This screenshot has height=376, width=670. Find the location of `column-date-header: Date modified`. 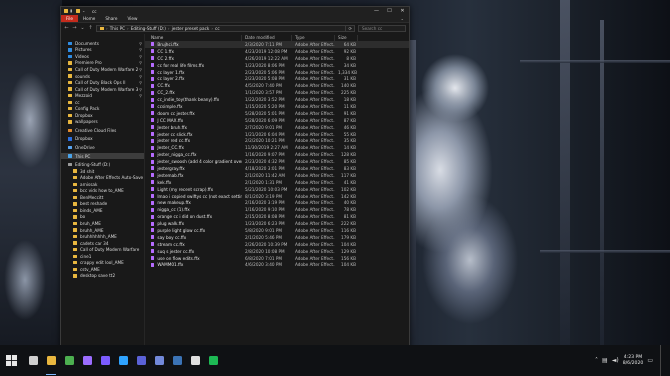

column-date-header: Date modified is located at coordinates (267, 37).